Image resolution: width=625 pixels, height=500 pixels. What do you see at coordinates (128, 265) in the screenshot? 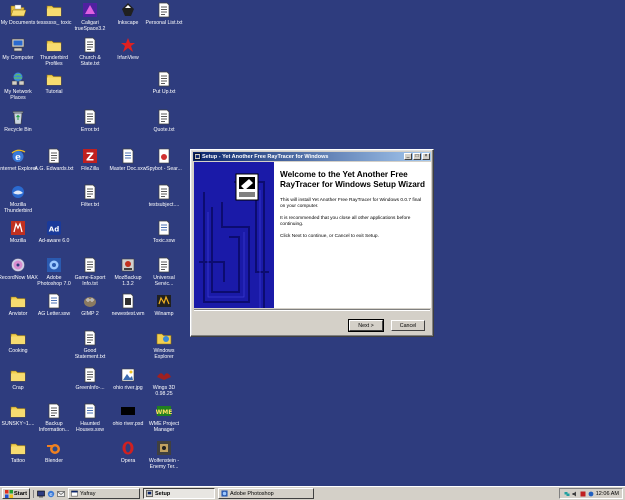
I see `mozbackup-icon` at bounding box center [128, 265].